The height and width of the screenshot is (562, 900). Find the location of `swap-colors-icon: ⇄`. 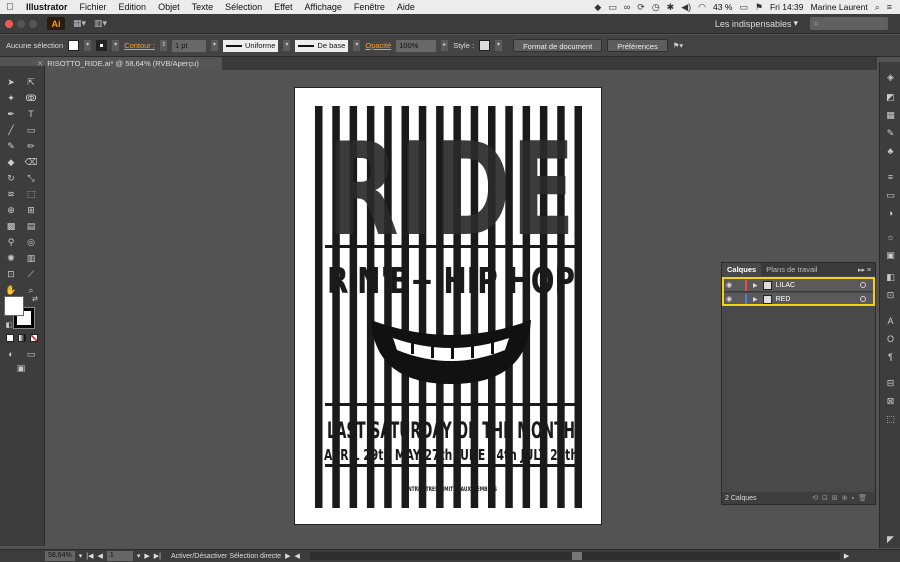

swap-colors-icon: ⇄ is located at coordinates (35, 300).